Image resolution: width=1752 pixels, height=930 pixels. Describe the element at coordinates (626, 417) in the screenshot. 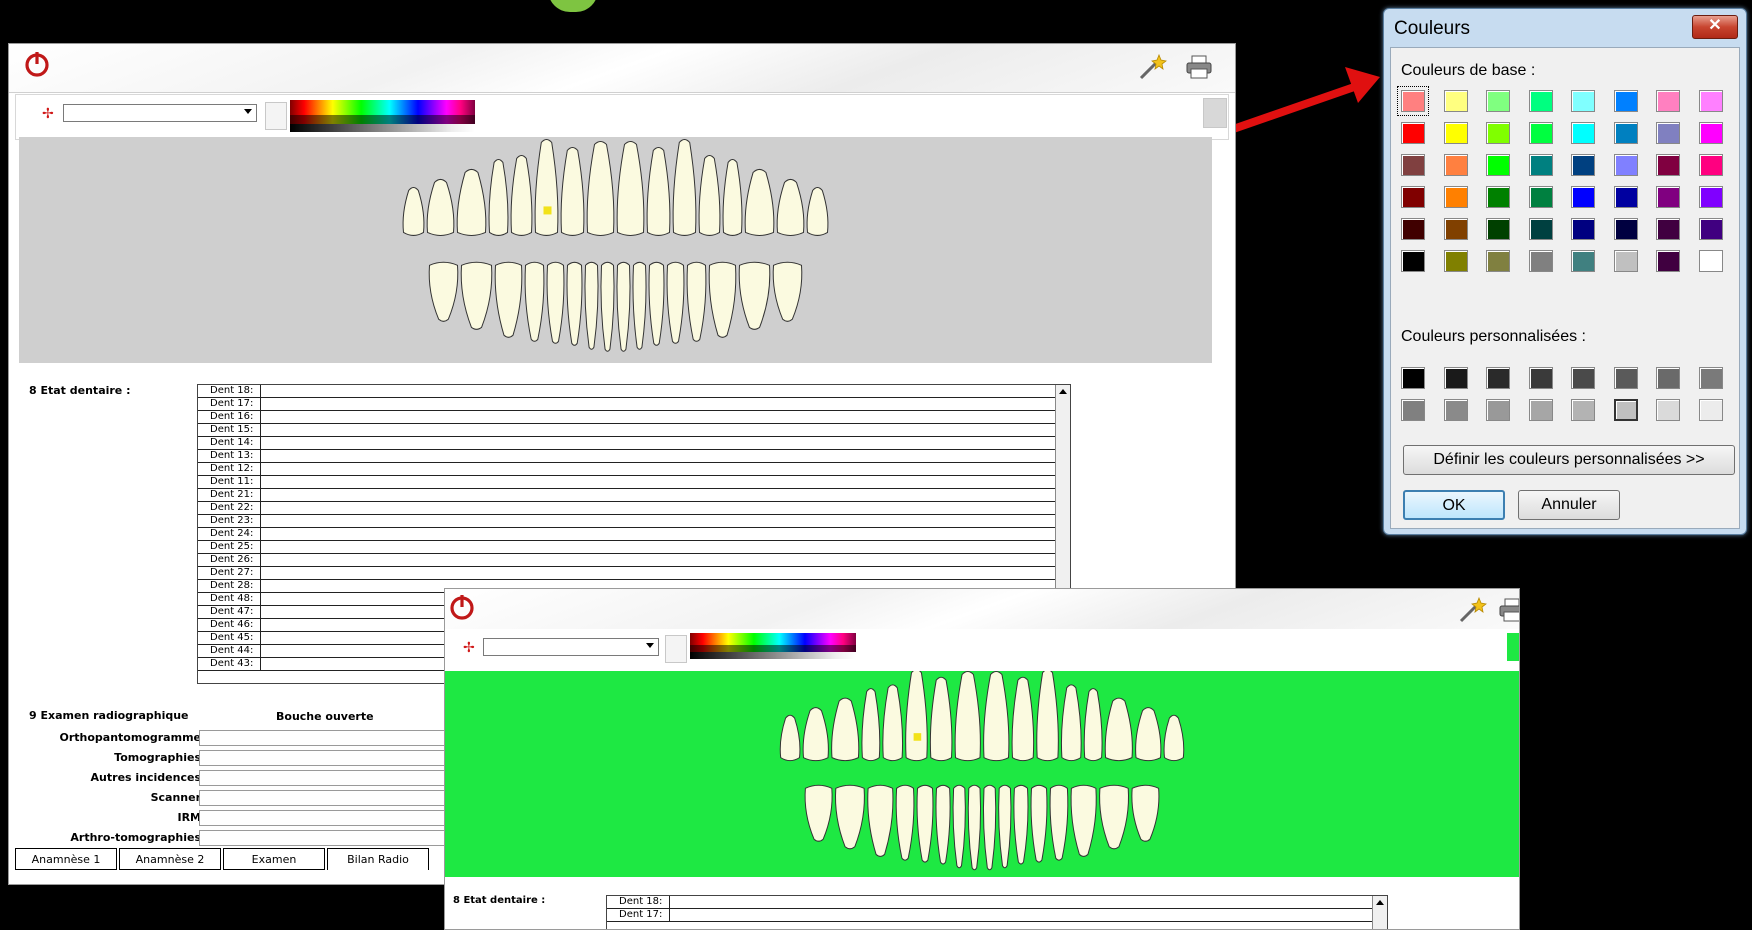

I see `table-row: Dent 16:` at that location.